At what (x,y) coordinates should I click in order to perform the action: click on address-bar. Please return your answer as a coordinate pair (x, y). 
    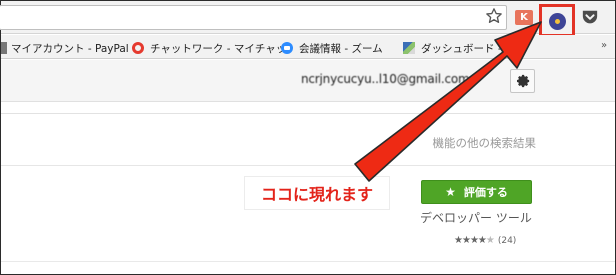
    Looking at the image, I should click on (253, 17).